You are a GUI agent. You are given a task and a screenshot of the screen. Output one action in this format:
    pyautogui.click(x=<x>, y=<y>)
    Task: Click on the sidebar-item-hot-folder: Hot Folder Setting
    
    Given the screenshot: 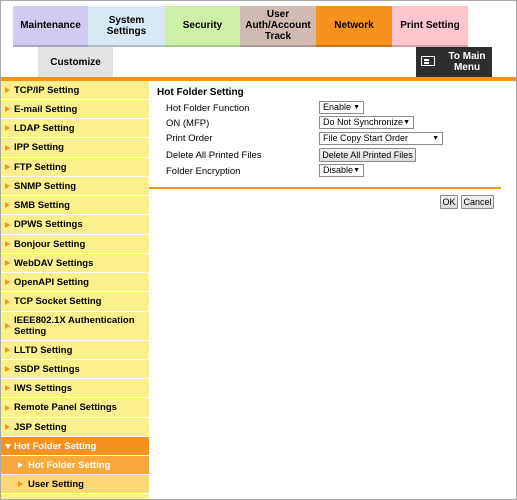 What is the action you would take?
    pyautogui.click(x=75, y=446)
    